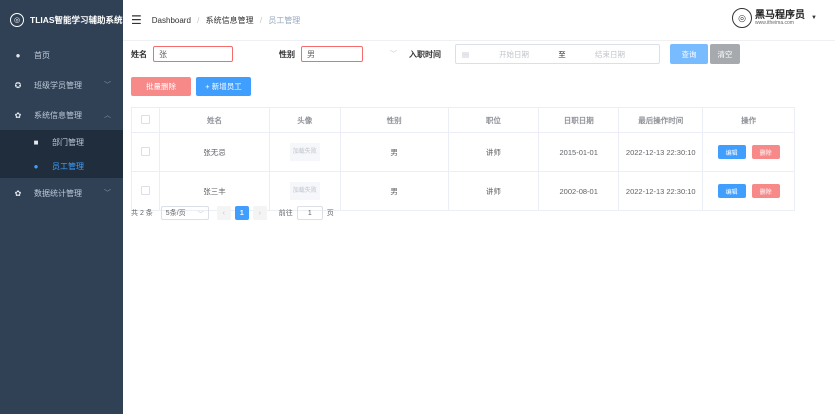  What do you see at coordinates (136, 20) in the screenshot?
I see `hamburger-icon: ☰` at bounding box center [136, 20].